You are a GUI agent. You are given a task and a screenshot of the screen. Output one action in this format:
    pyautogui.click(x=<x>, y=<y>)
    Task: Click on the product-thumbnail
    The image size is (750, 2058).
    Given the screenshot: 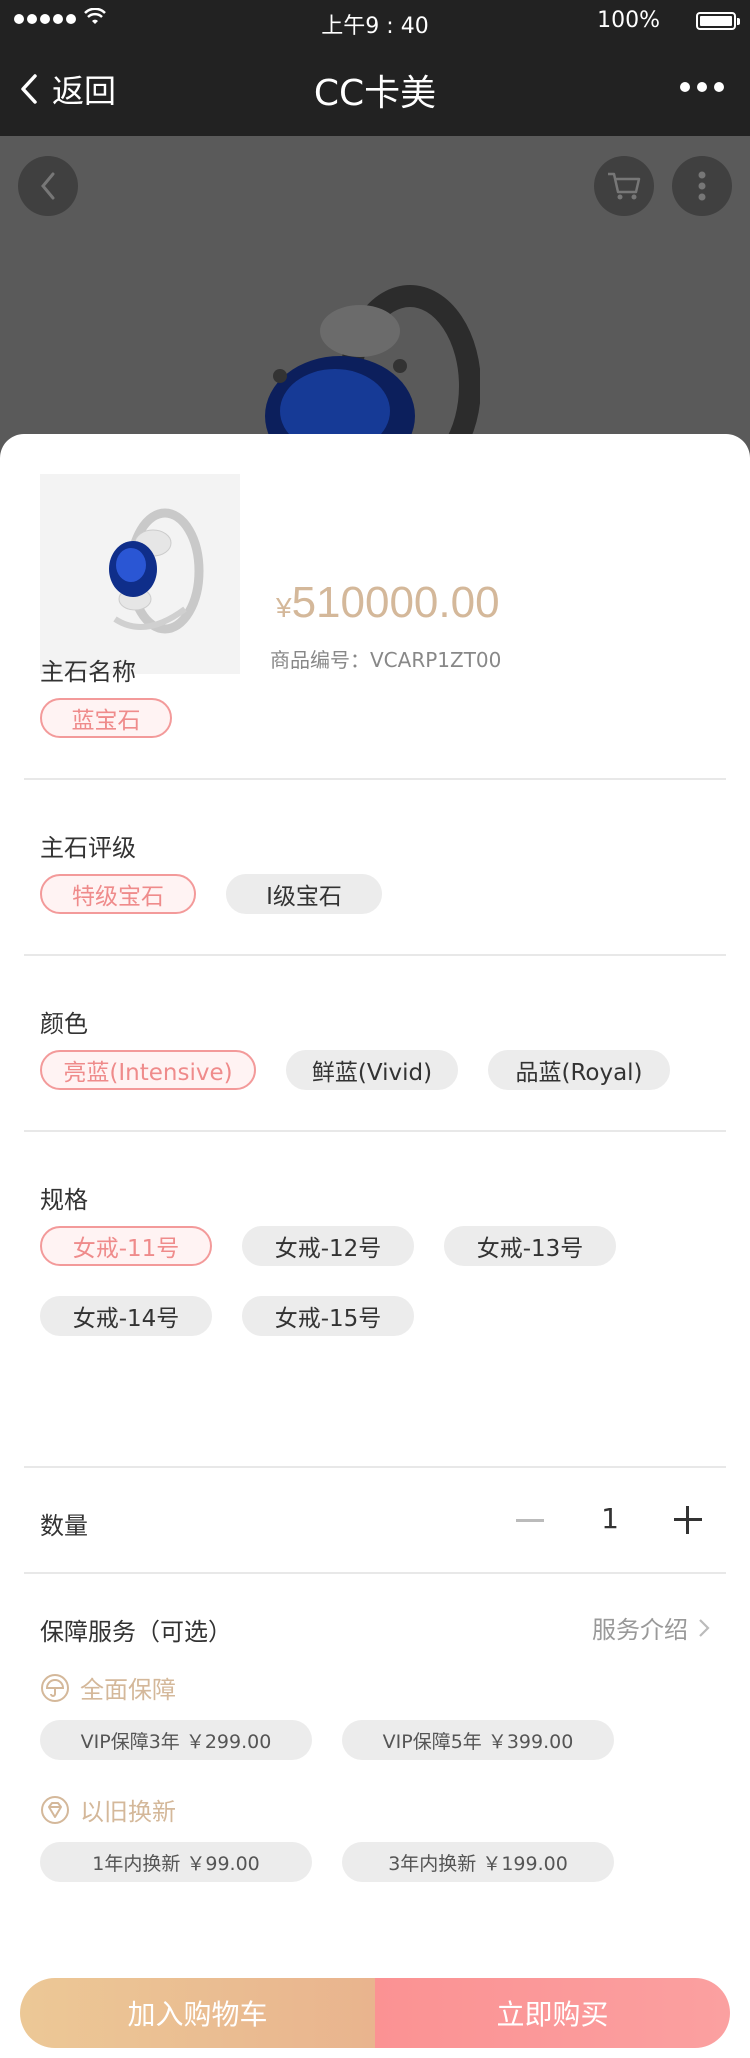 What is the action you would take?
    pyautogui.click(x=140, y=574)
    